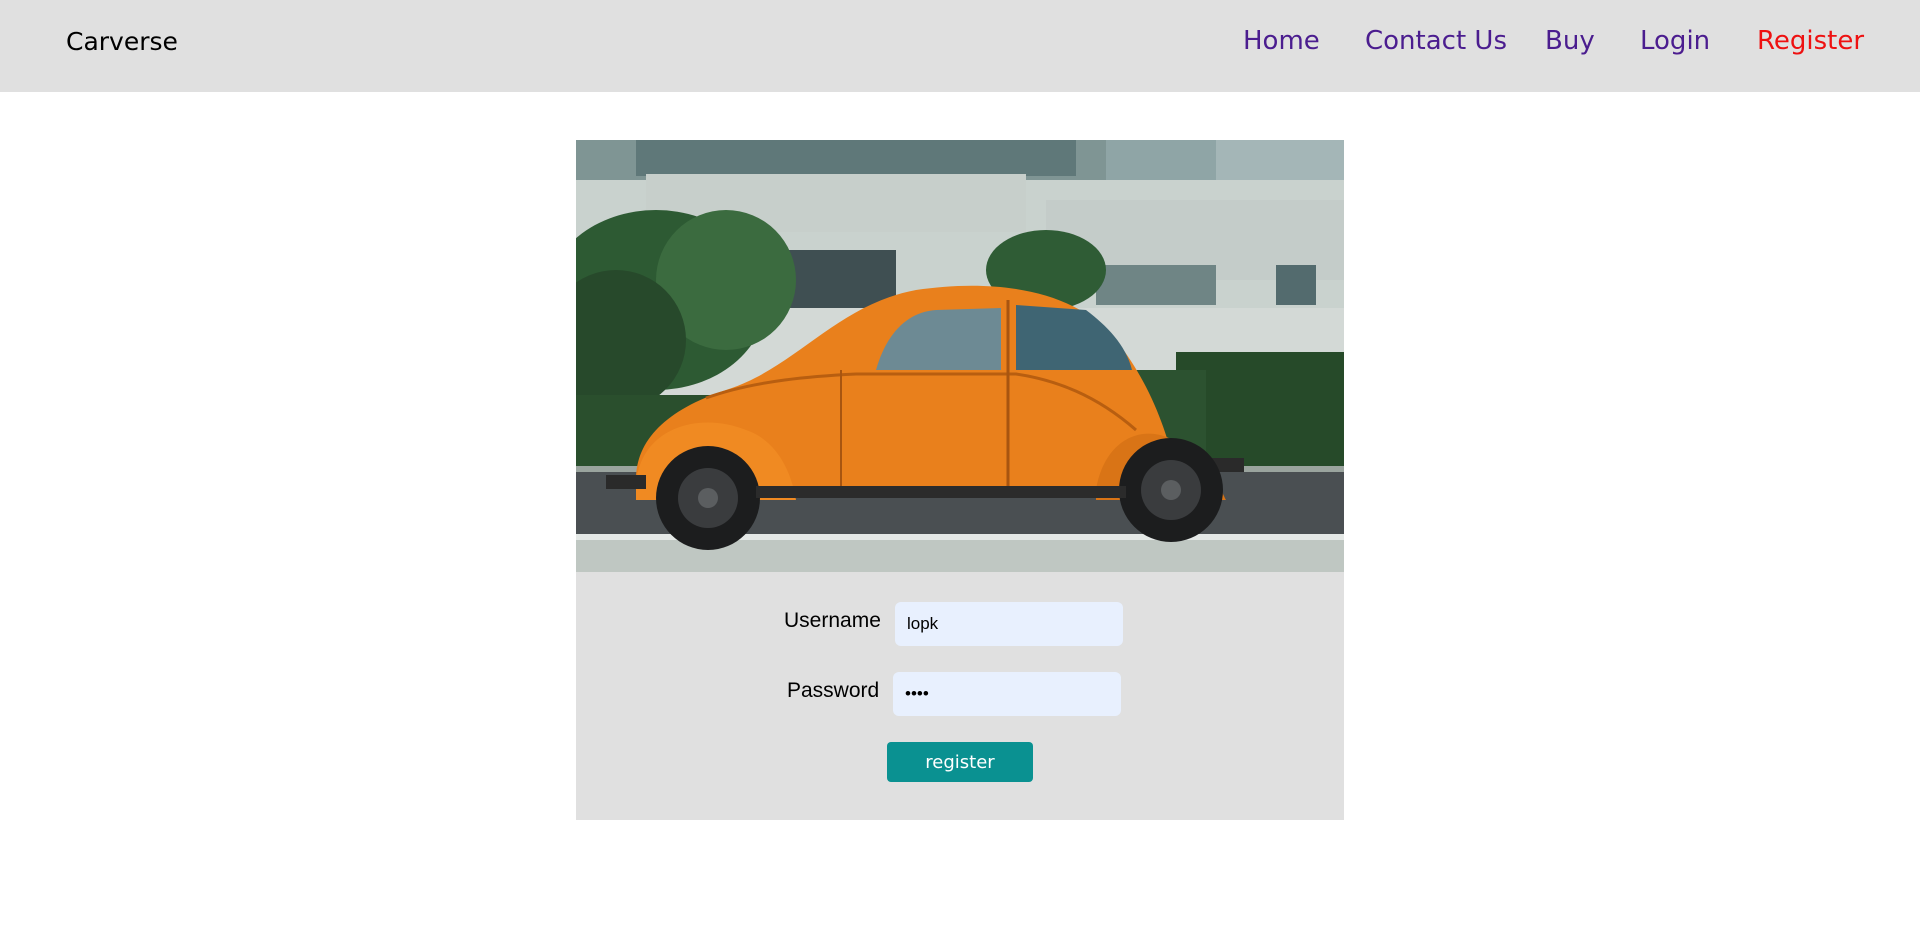 The height and width of the screenshot is (926, 1920). Describe the element at coordinates (960, 762) in the screenshot. I see `register-button: register` at that location.